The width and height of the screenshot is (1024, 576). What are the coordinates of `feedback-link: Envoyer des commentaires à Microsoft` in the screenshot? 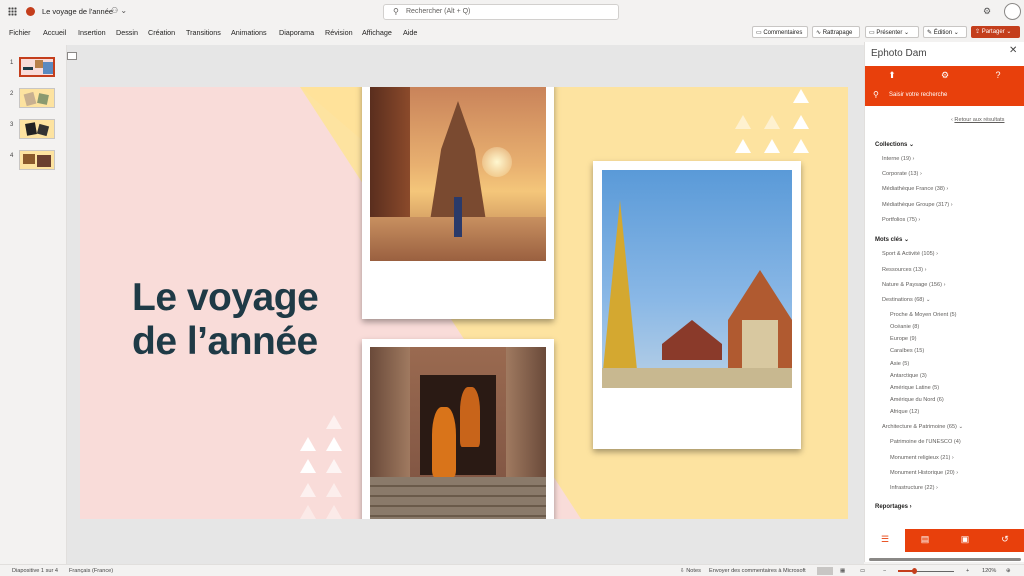 It's located at (757, 571).